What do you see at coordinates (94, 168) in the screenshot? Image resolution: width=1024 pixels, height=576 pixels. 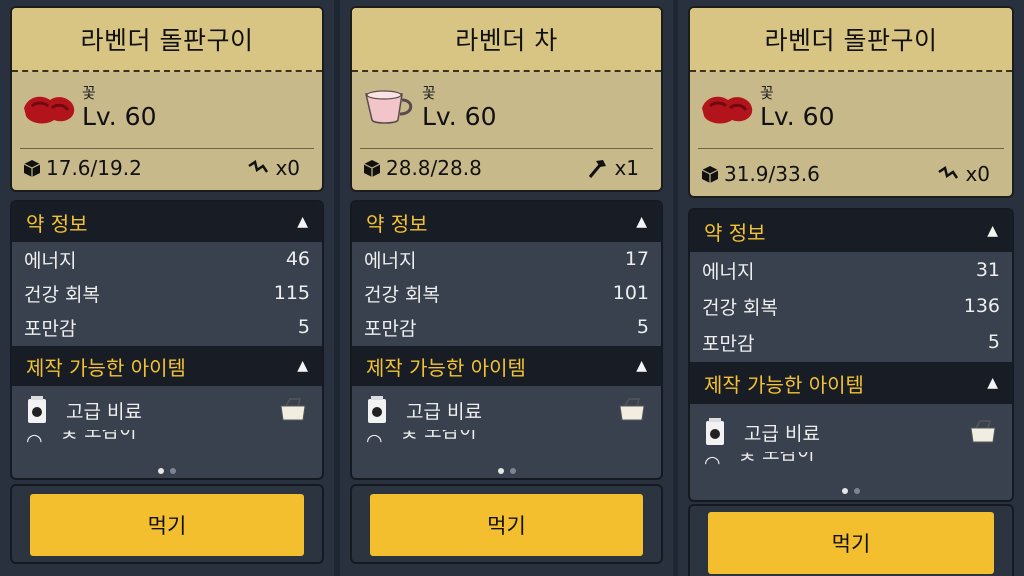 I see `weight-value: 17.6/19.2` at bounding box center [94, 168].